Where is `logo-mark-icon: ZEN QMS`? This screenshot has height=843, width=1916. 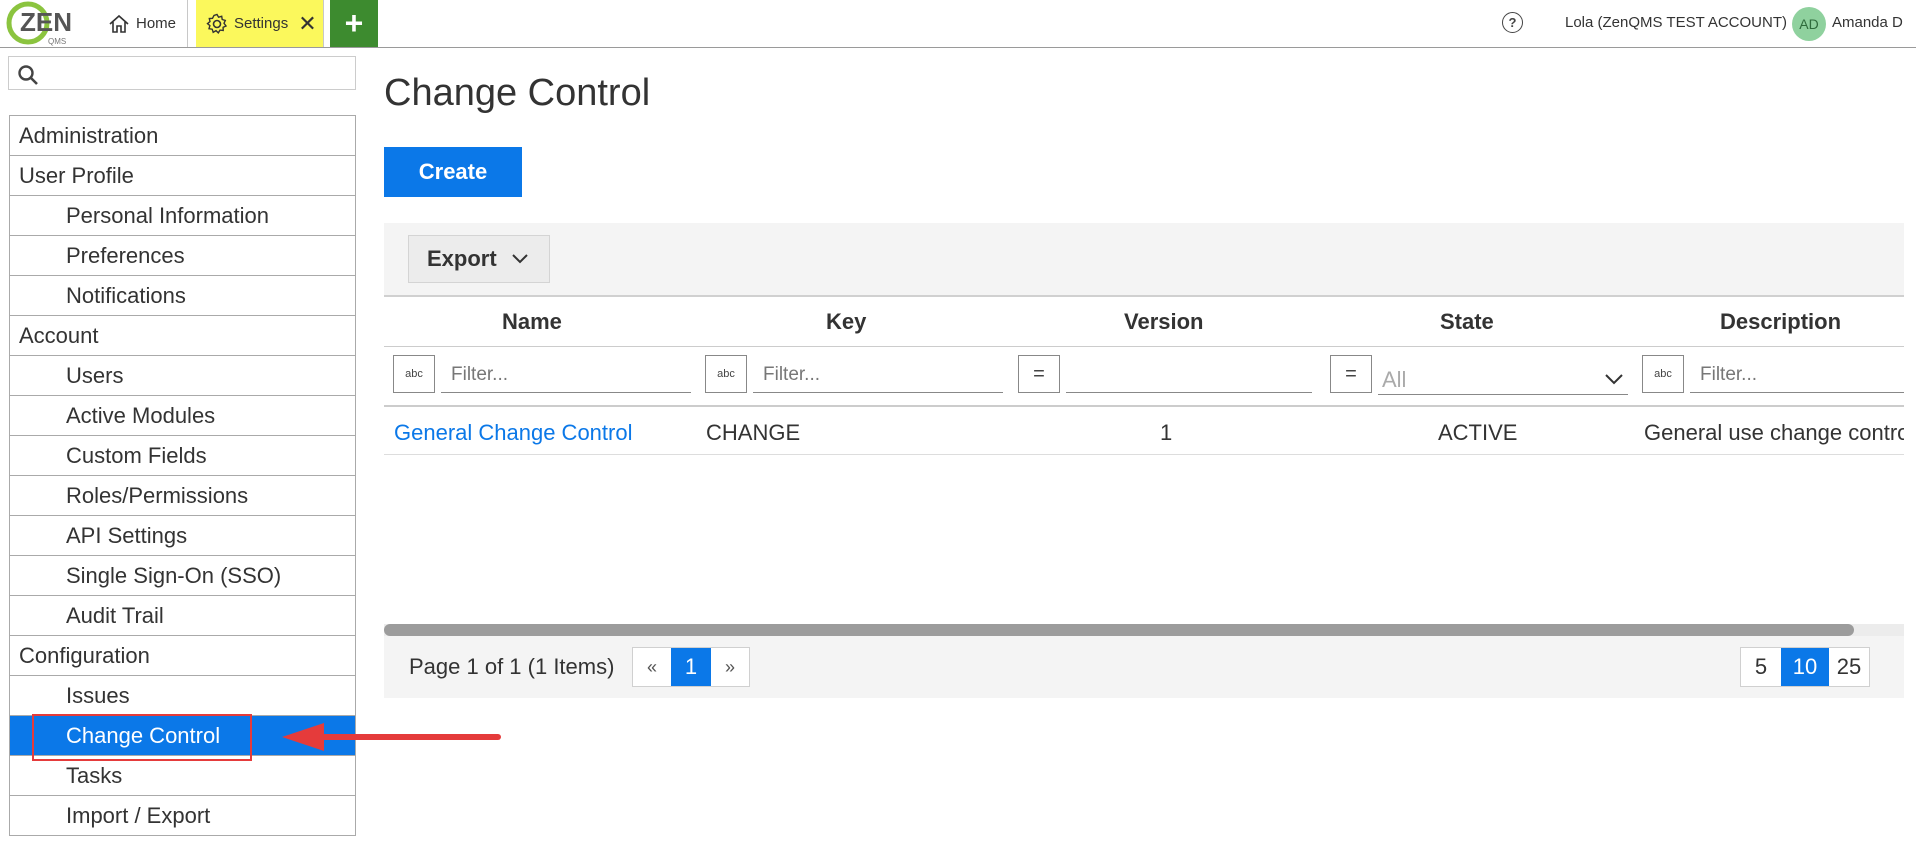
logo-mark-icon: ZEN QMS is located at coordinates (39, 23).